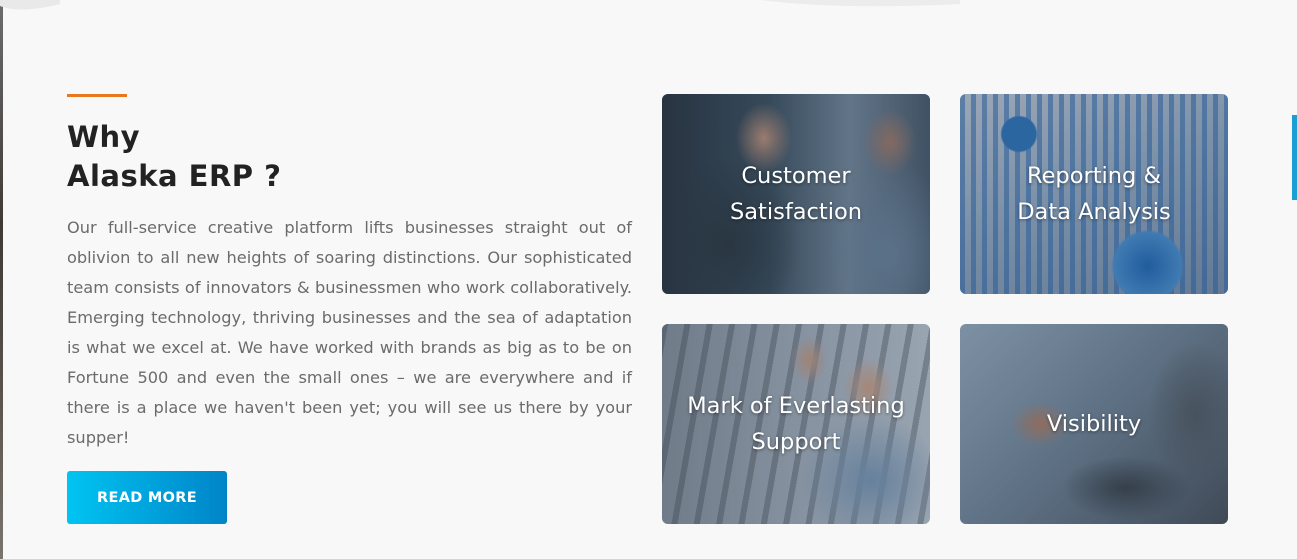  What do you see at coordinates (1, 279) in the screenshot?
I see `page-left-edge` at bounding box center [1, 279].